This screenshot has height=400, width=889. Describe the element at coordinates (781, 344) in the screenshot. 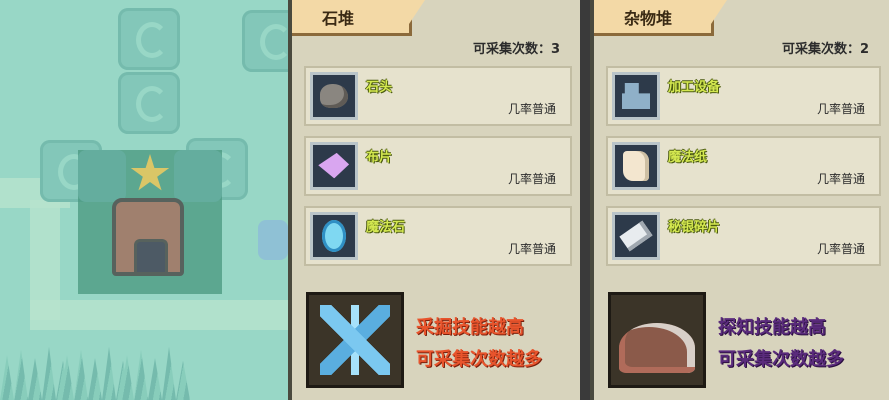

I see `promo-text: 探知技能越高 可采集次数越多` at that location.